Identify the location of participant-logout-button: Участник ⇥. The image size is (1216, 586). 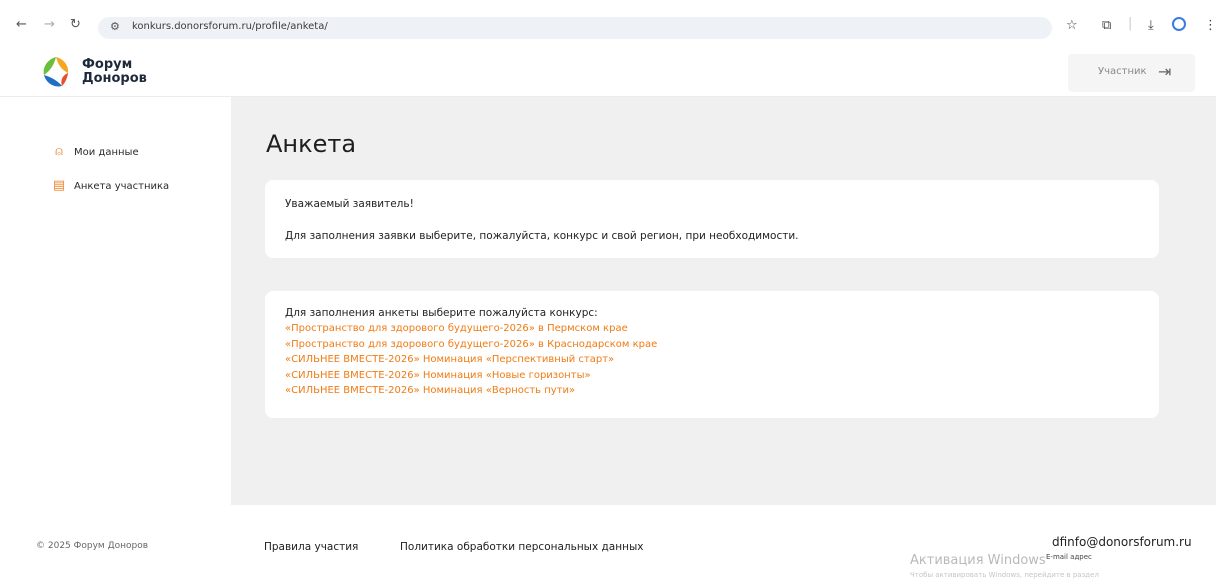
(1131, 73).